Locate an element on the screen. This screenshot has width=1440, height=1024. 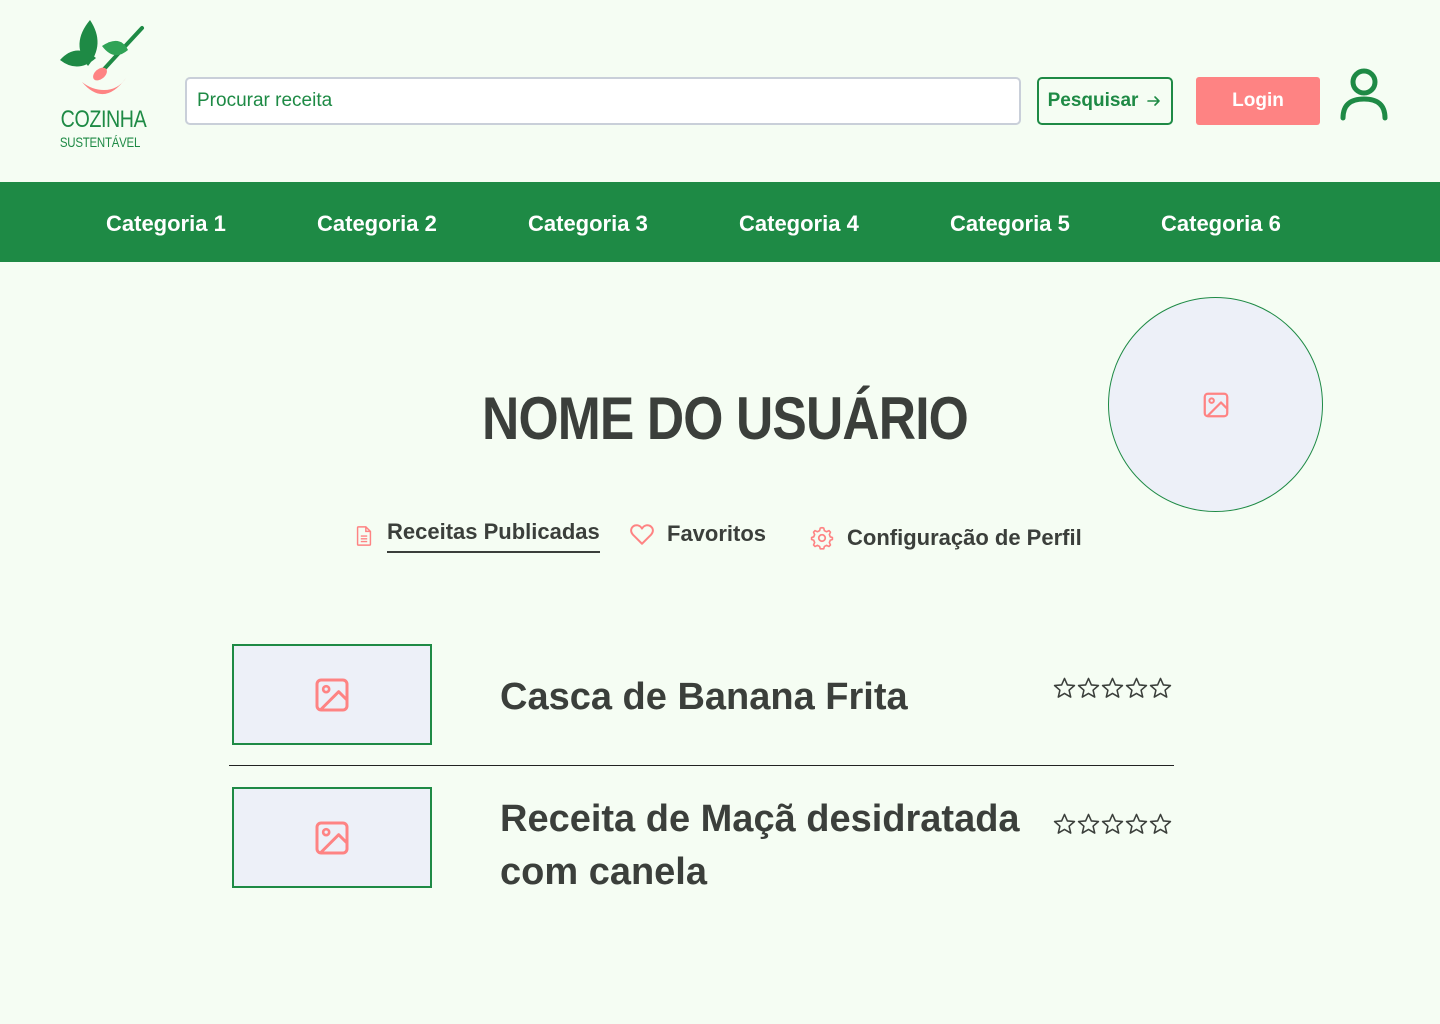
tab-configuracao-de-perfil: Configuração de Perfil is located at coordinates (945, 538).